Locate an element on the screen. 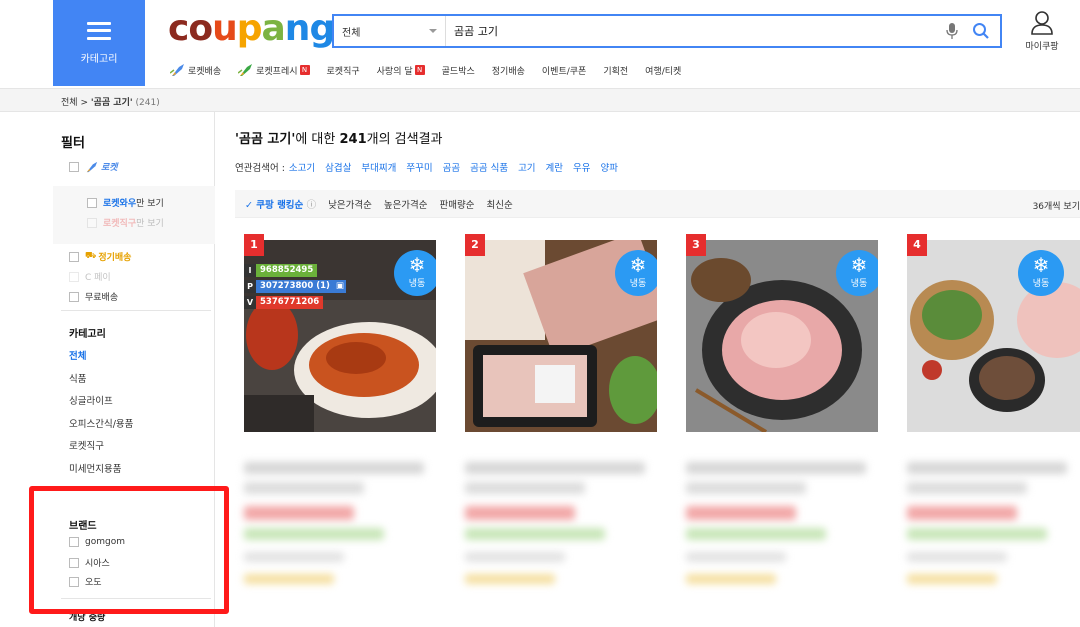 The width and height of the screenshot is (1080, 627). sort-newest: 최신순 is located at coordinates (500, 204).